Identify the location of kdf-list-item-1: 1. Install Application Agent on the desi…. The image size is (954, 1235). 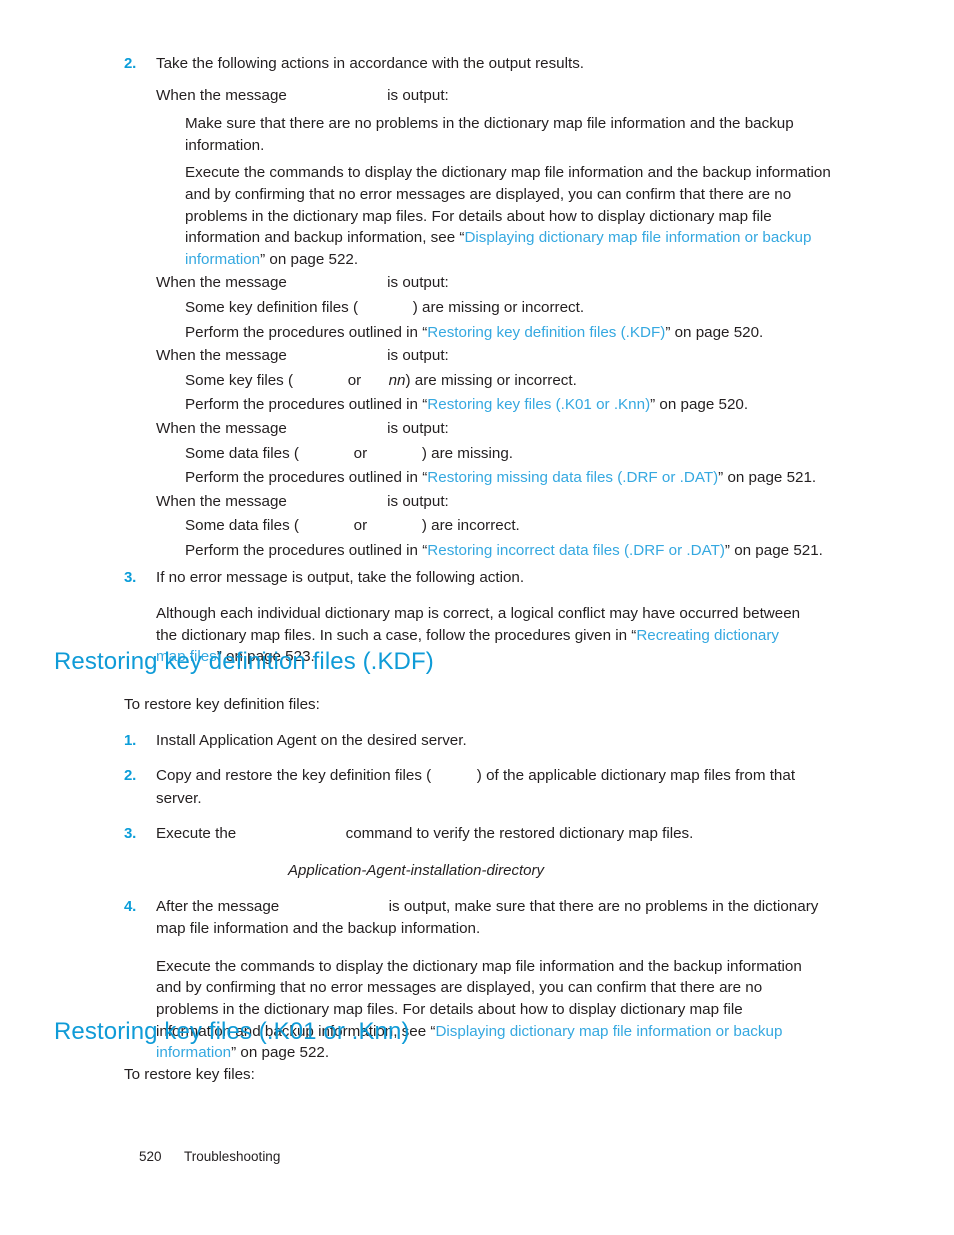
(539, 741).